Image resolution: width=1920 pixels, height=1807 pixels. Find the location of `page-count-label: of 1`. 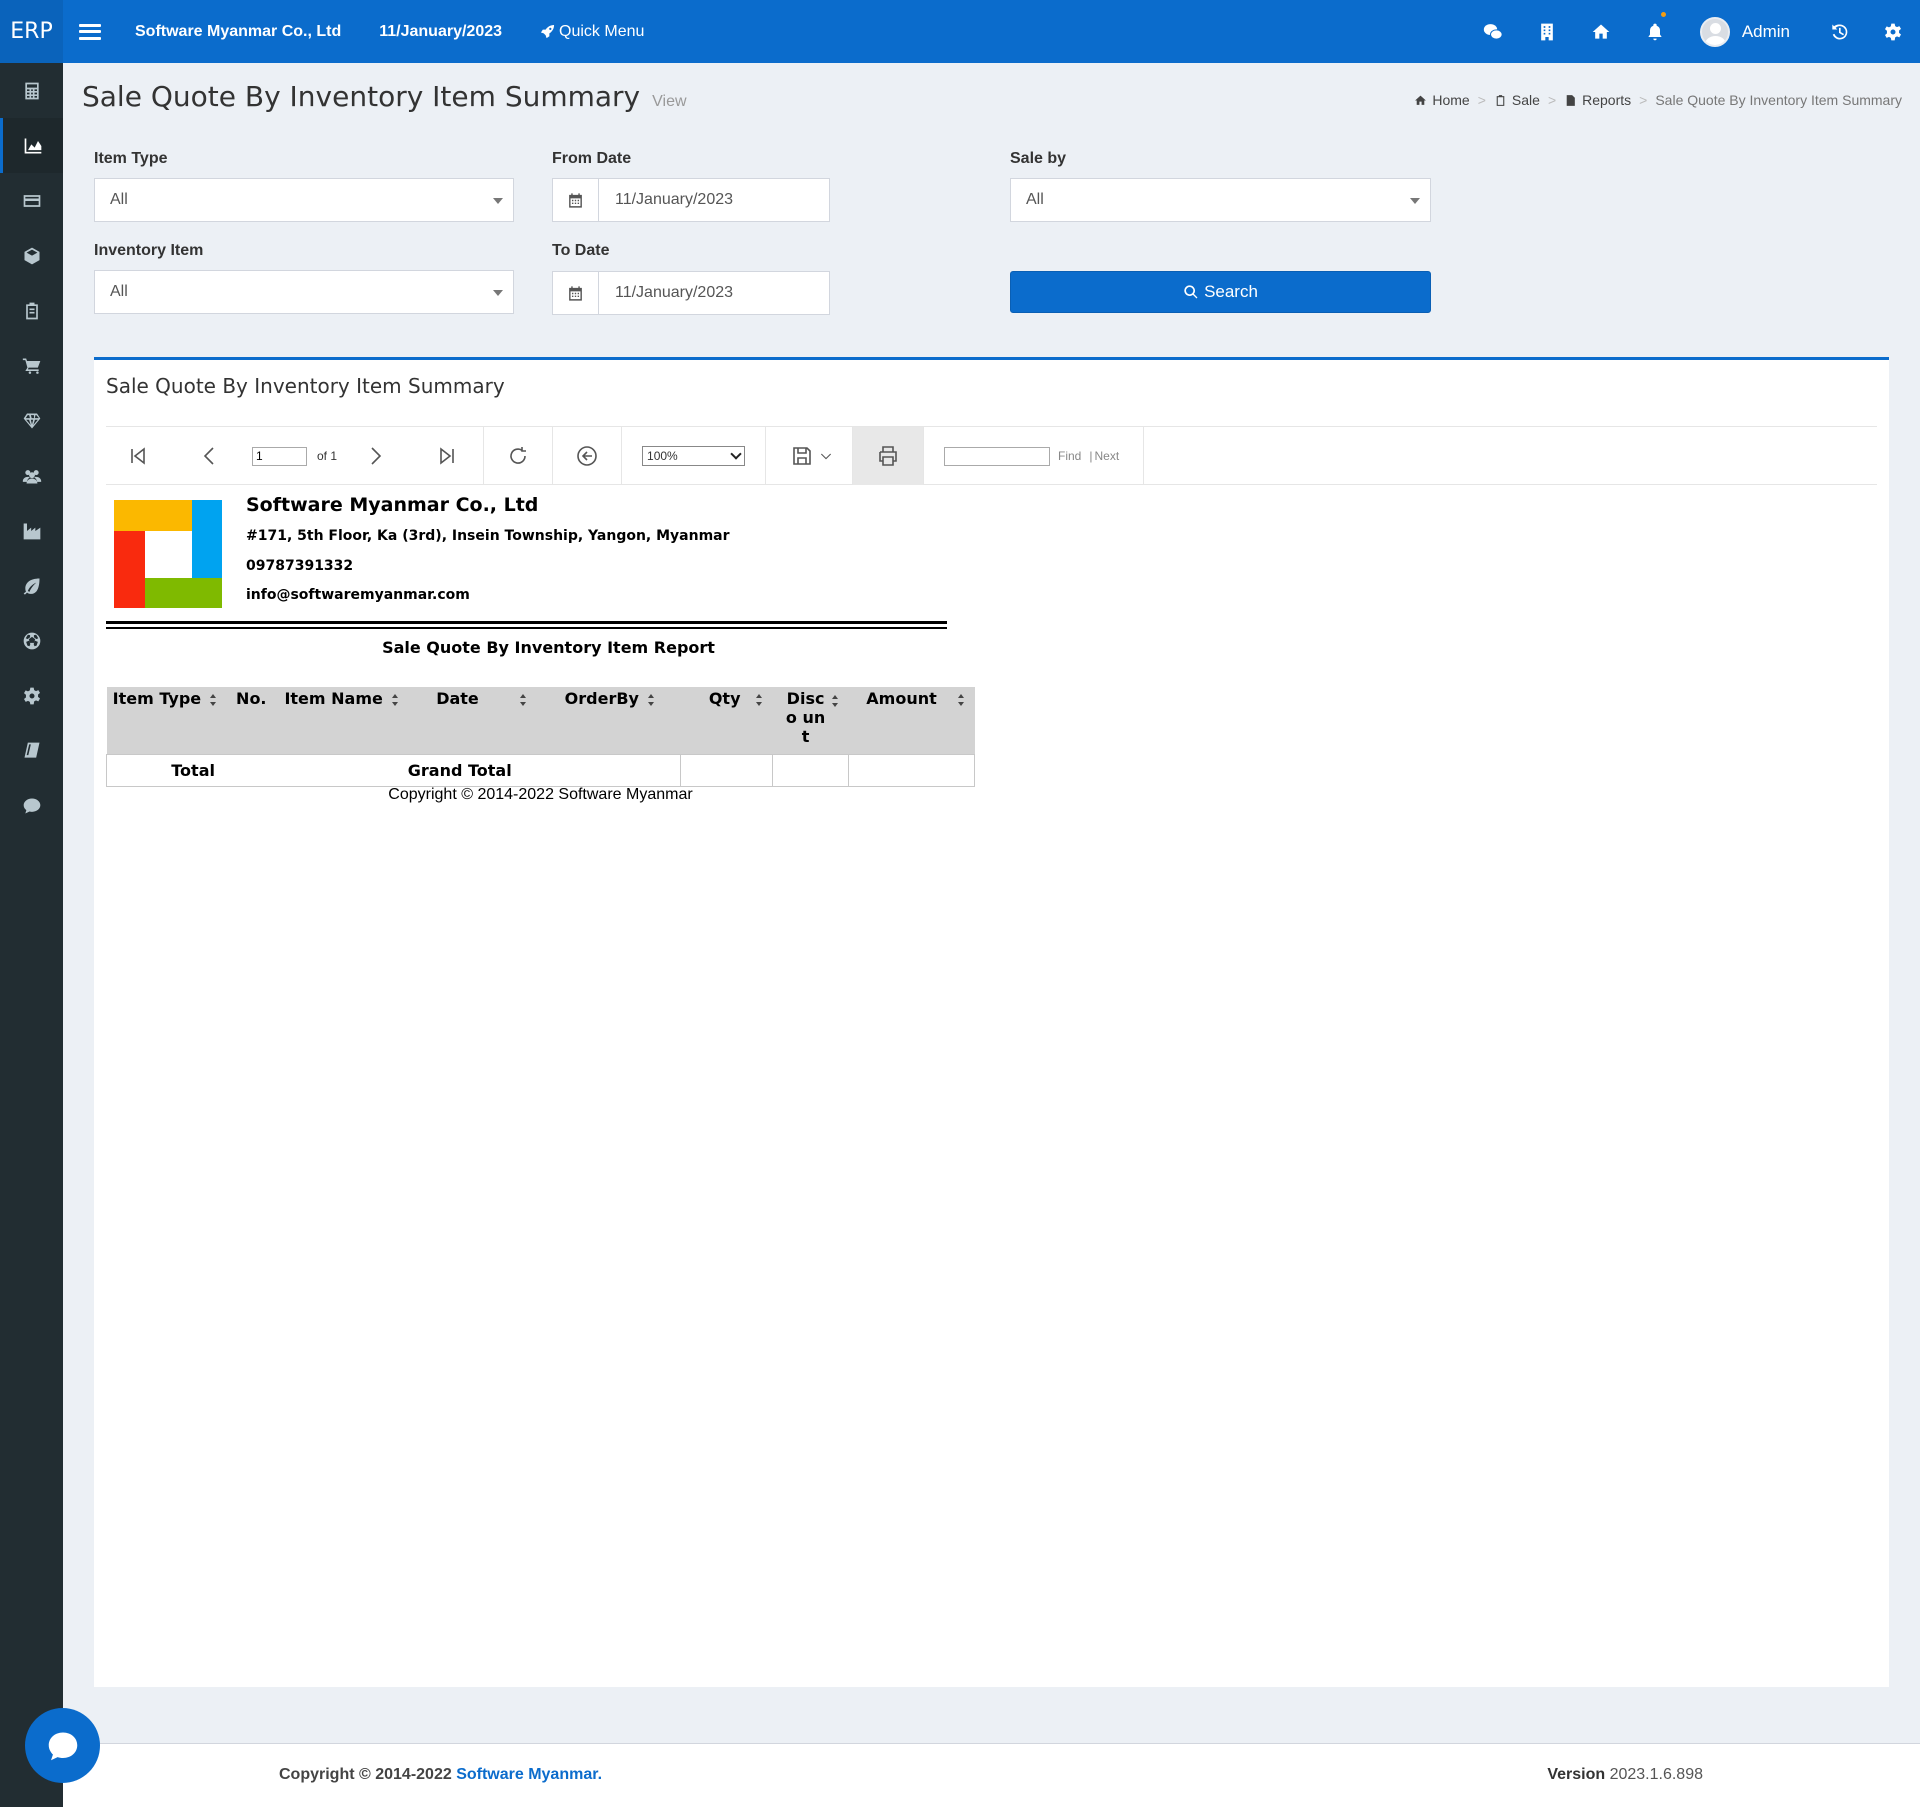

page-count-label: of 1 is located at coordinates (327, 456).